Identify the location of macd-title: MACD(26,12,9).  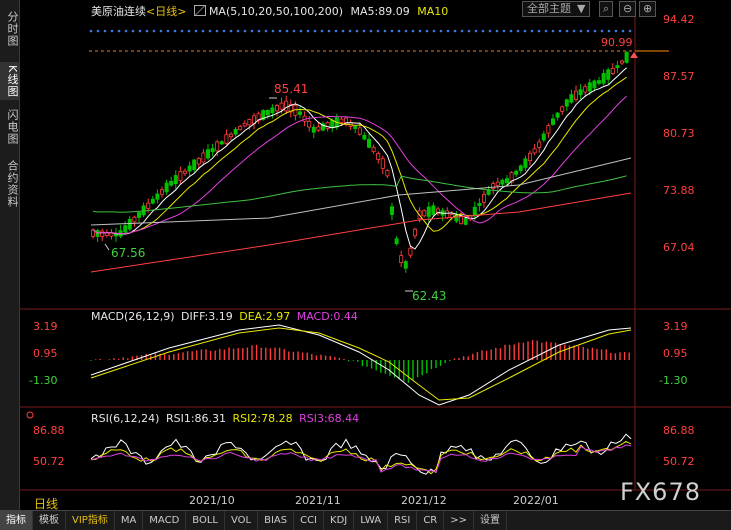
(133, 316).